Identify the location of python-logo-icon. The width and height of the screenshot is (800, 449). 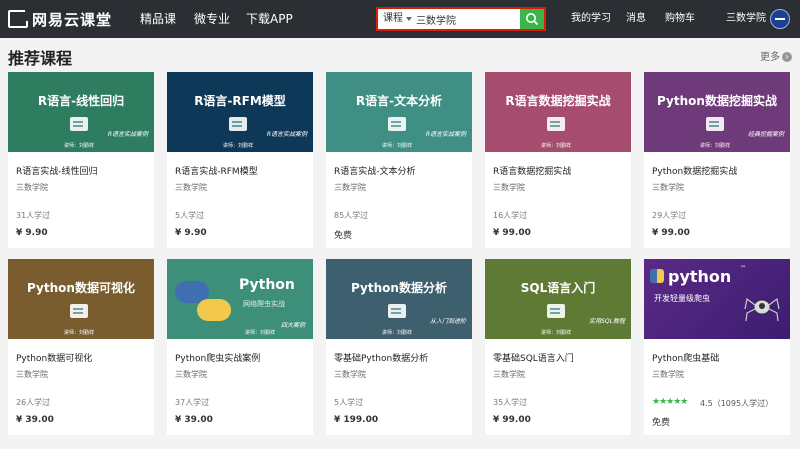
(657, 276).